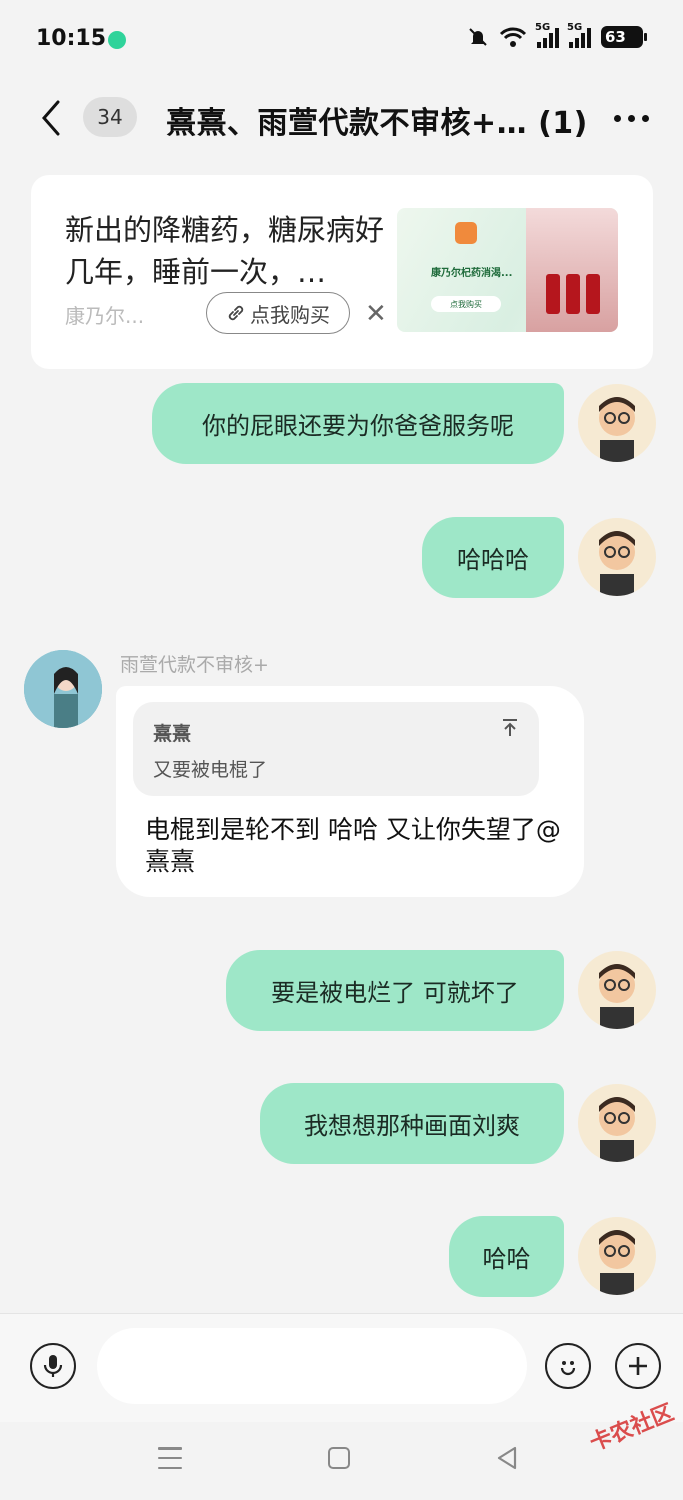  Describe the element at coordinates (71, 38) in the screenshot. I see `status-time: 10:15` at that location.